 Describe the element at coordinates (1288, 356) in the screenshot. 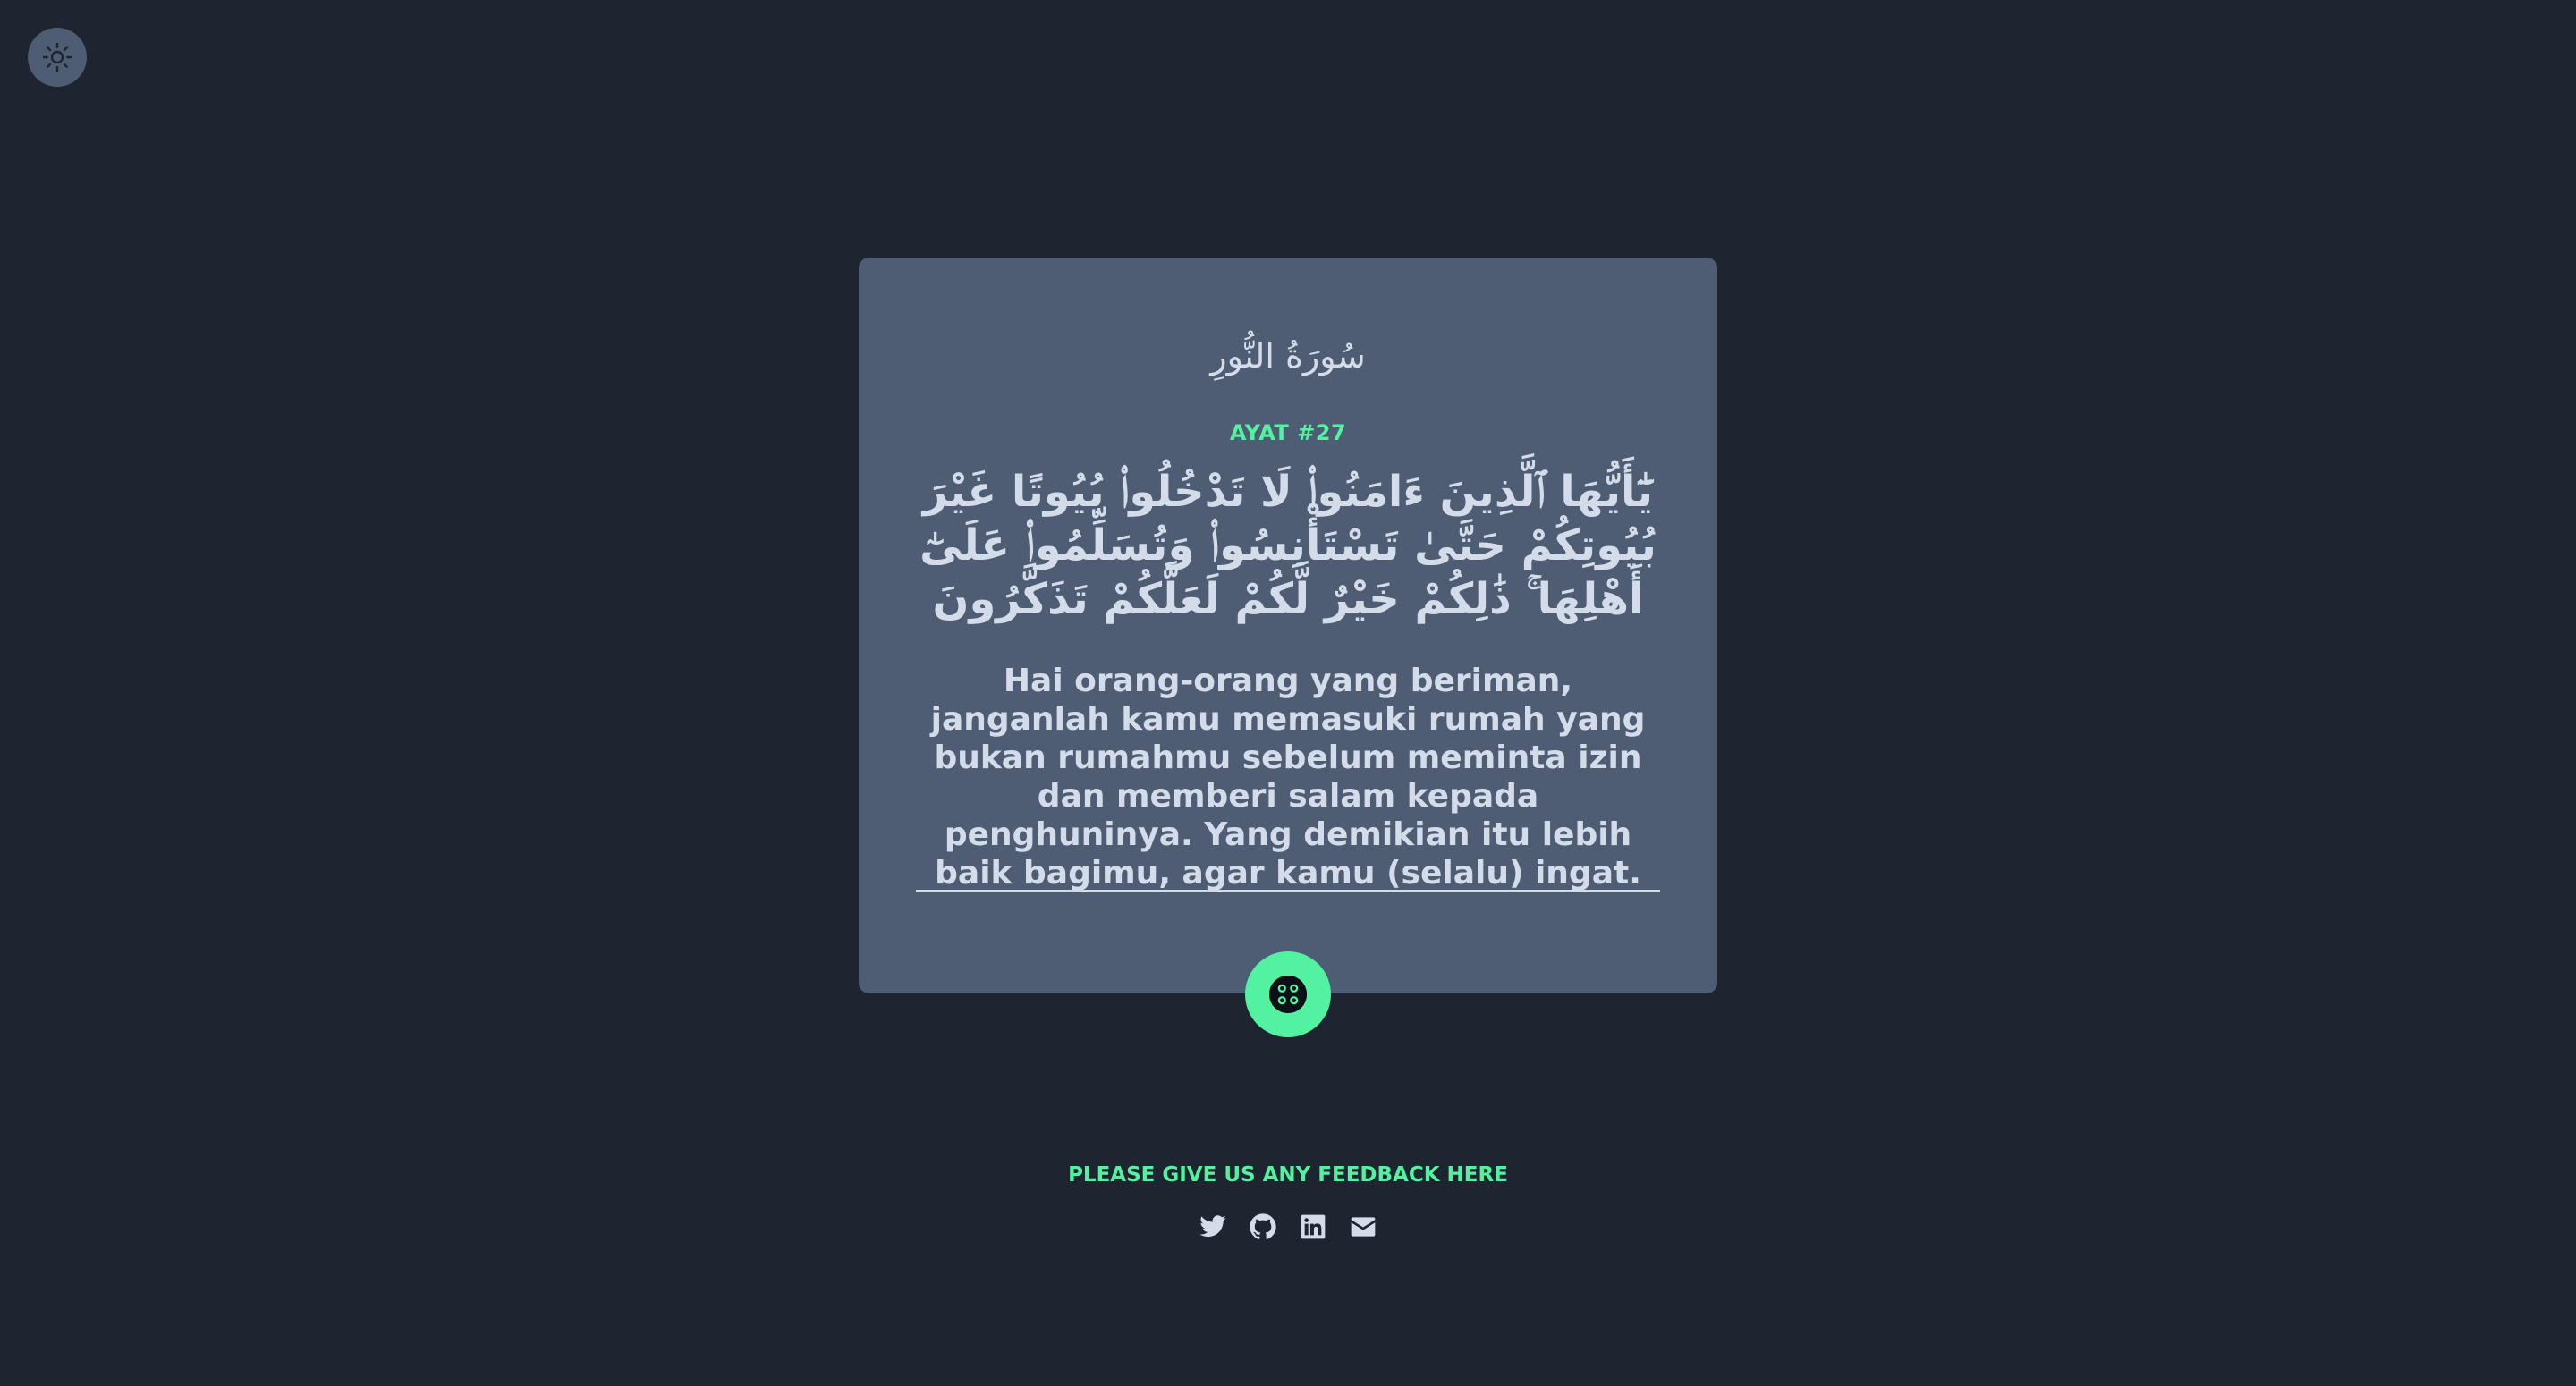

I see `surah-name: سُورَةُ النُّورِ` at that location.